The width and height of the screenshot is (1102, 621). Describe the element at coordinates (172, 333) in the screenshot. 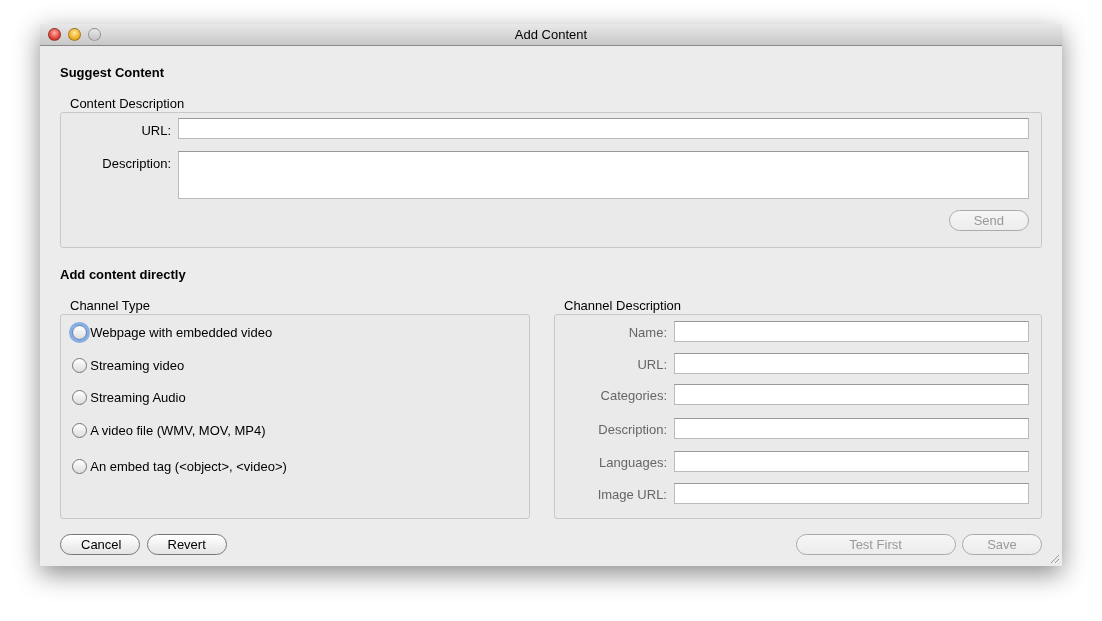

I see `radio-option: Webpage with embedded video` at that location.